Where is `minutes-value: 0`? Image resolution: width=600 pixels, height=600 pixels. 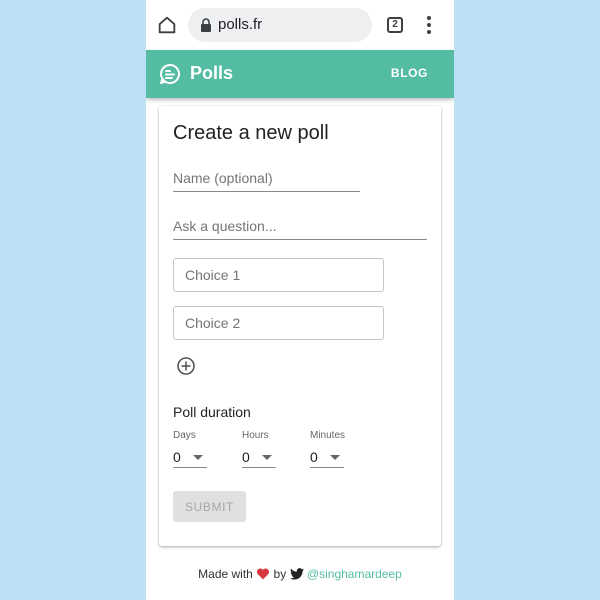
minutes-value: 0 is located at coordinates (314, 457).